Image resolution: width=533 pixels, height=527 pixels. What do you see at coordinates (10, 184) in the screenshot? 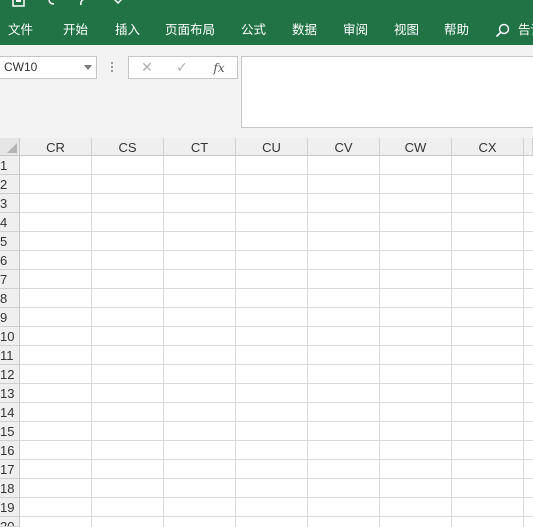
I see `row-header-2: 2` at bounding box center [10, 184].